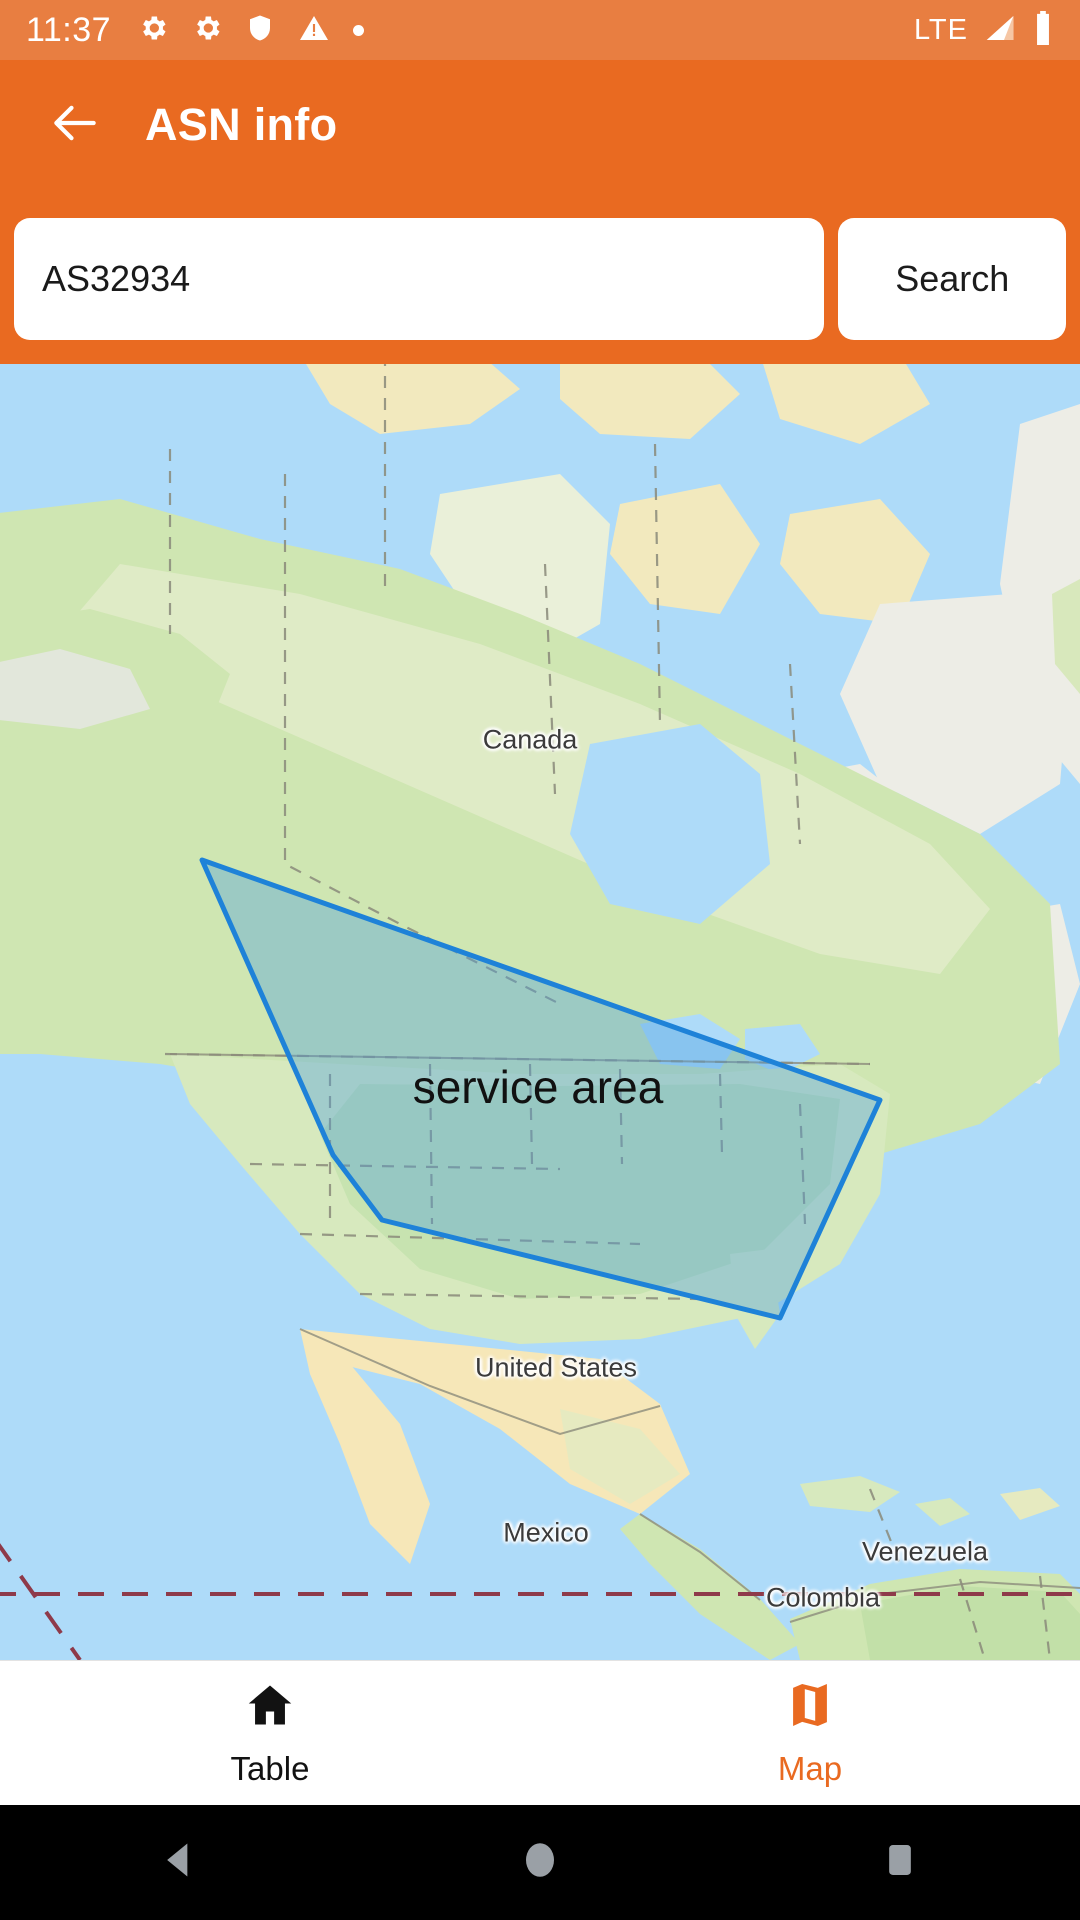 The height and width of the screenshot is (1920, 1080). I want to click on circle-home-icon, so click(540, 1862).